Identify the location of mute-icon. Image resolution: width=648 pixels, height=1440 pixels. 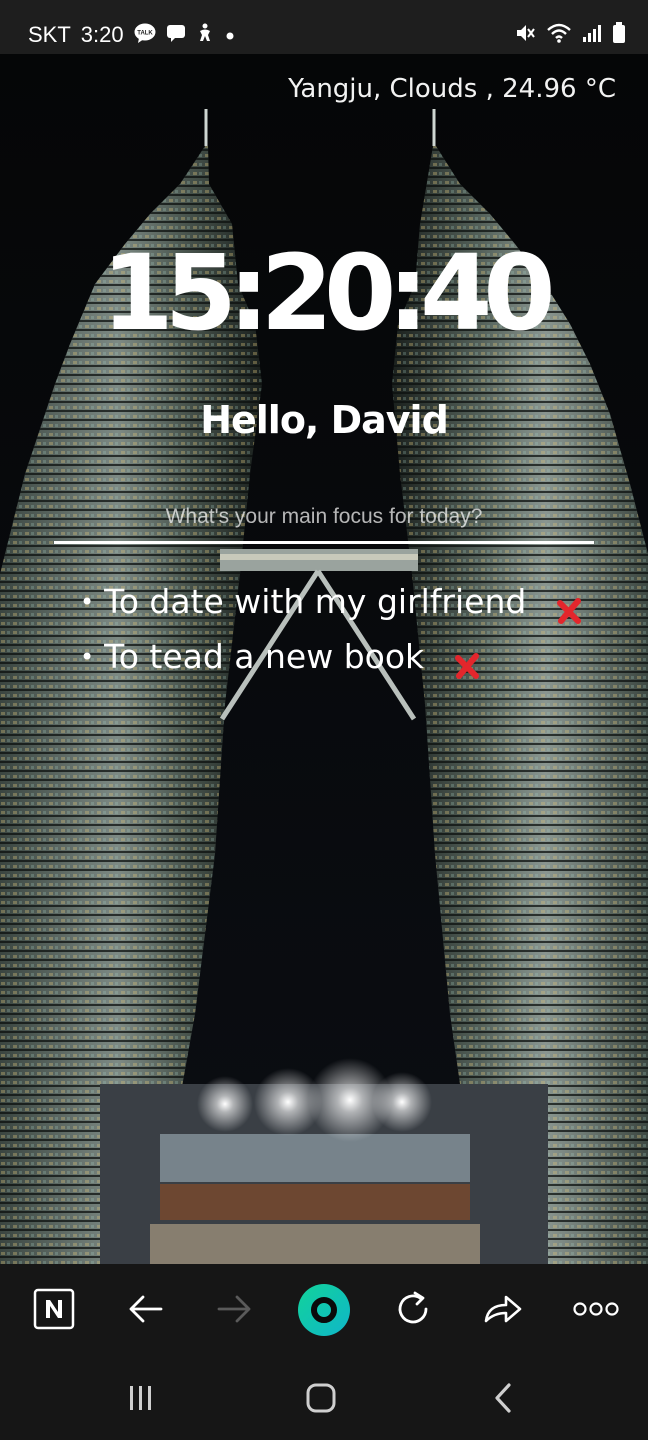
(525, 35).